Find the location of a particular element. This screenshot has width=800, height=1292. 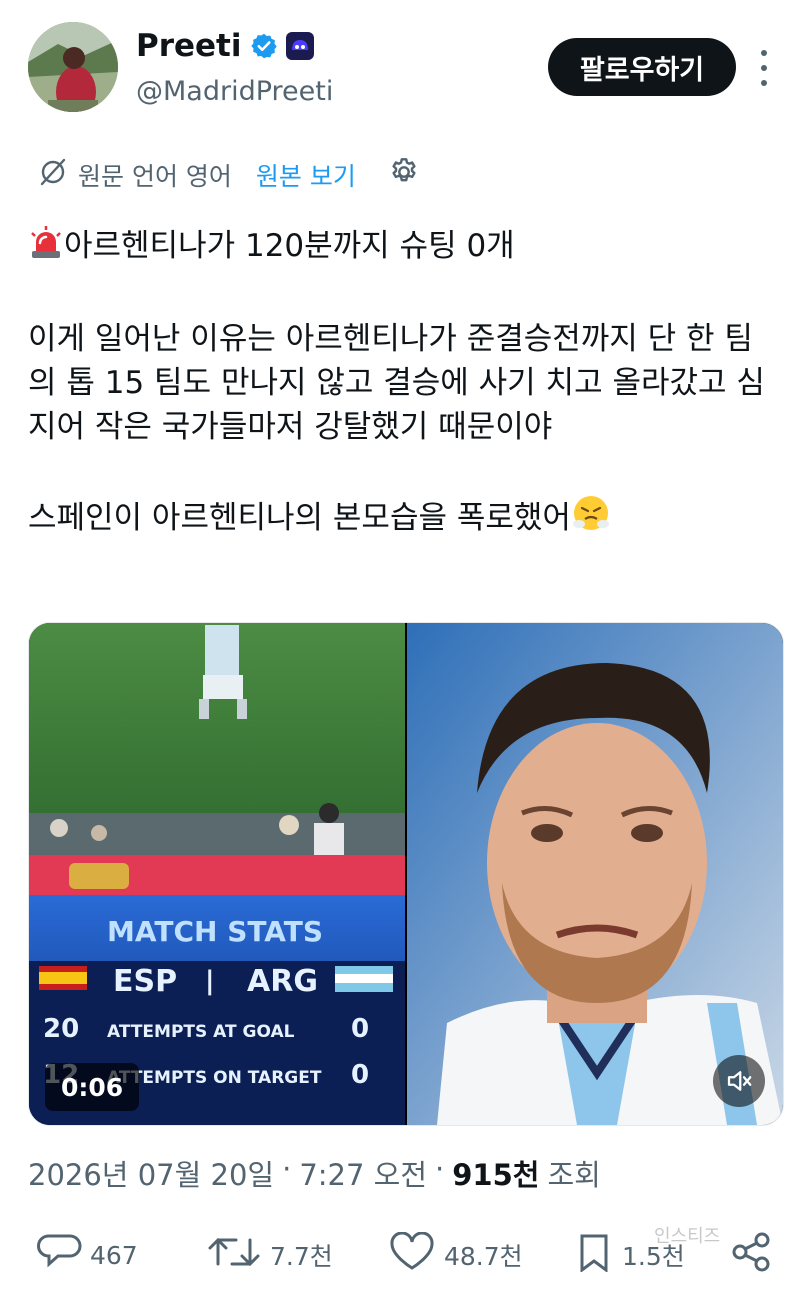

tweet-header: Preeti @MadridPreeti 팔로우하기 is located at coordinates (400, 70).